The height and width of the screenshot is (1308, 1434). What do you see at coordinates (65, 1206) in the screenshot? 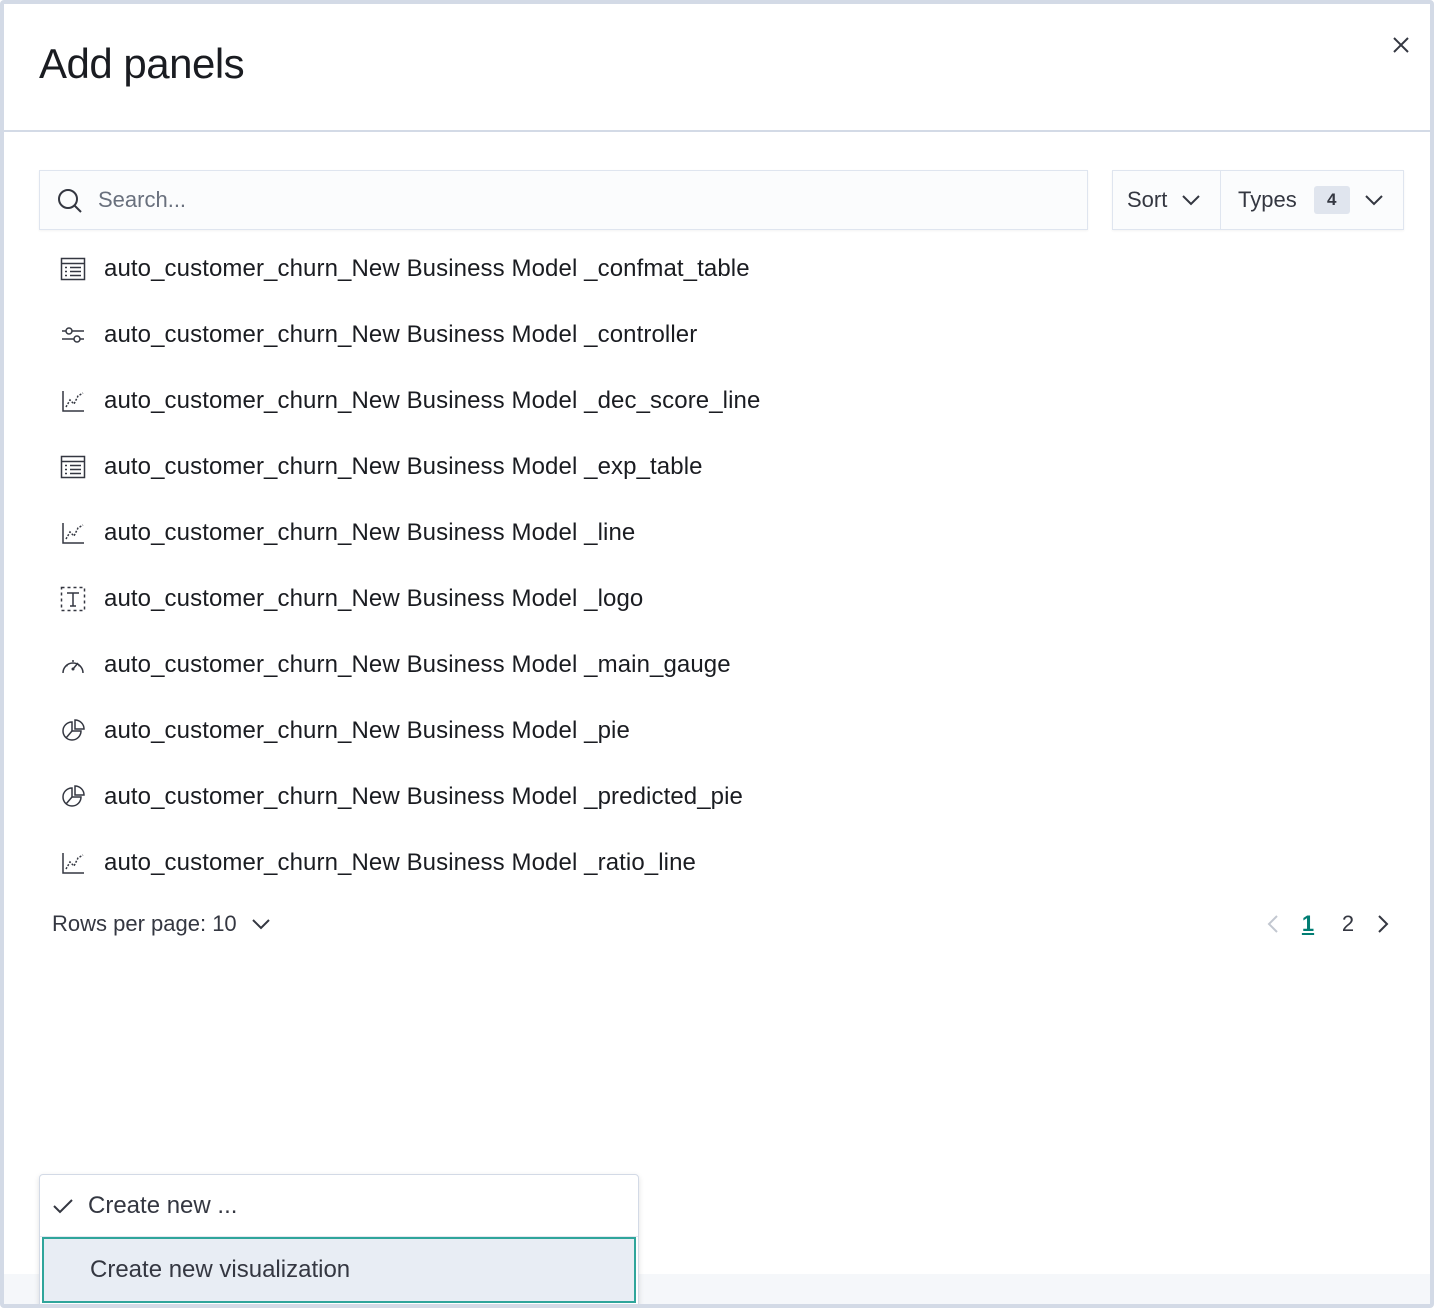
I see `check-icon` at bounding box center [65, 1206].